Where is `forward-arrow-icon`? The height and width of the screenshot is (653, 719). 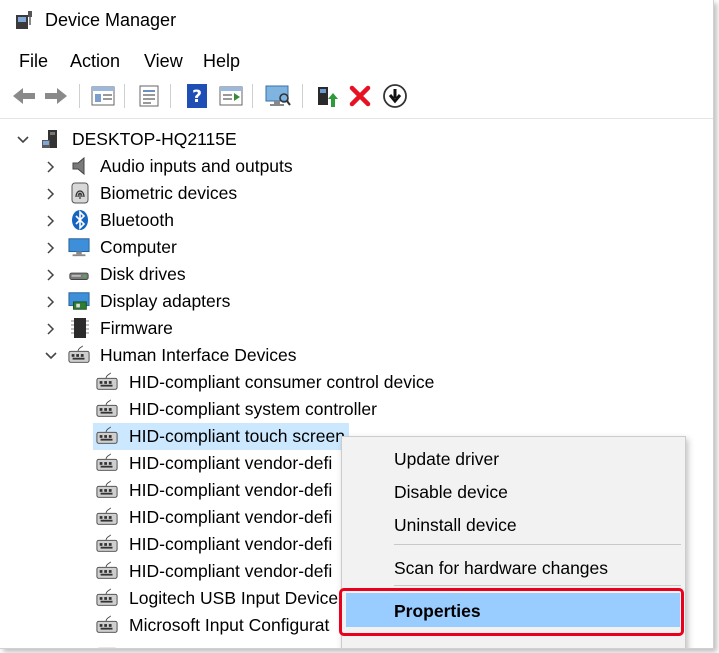 forward-arrow-icon is located at coordinates (56, 96).